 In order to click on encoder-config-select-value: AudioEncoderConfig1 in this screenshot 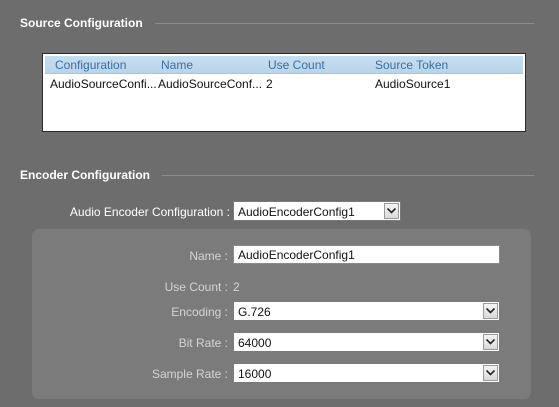, I will do `click(296, 212)`.